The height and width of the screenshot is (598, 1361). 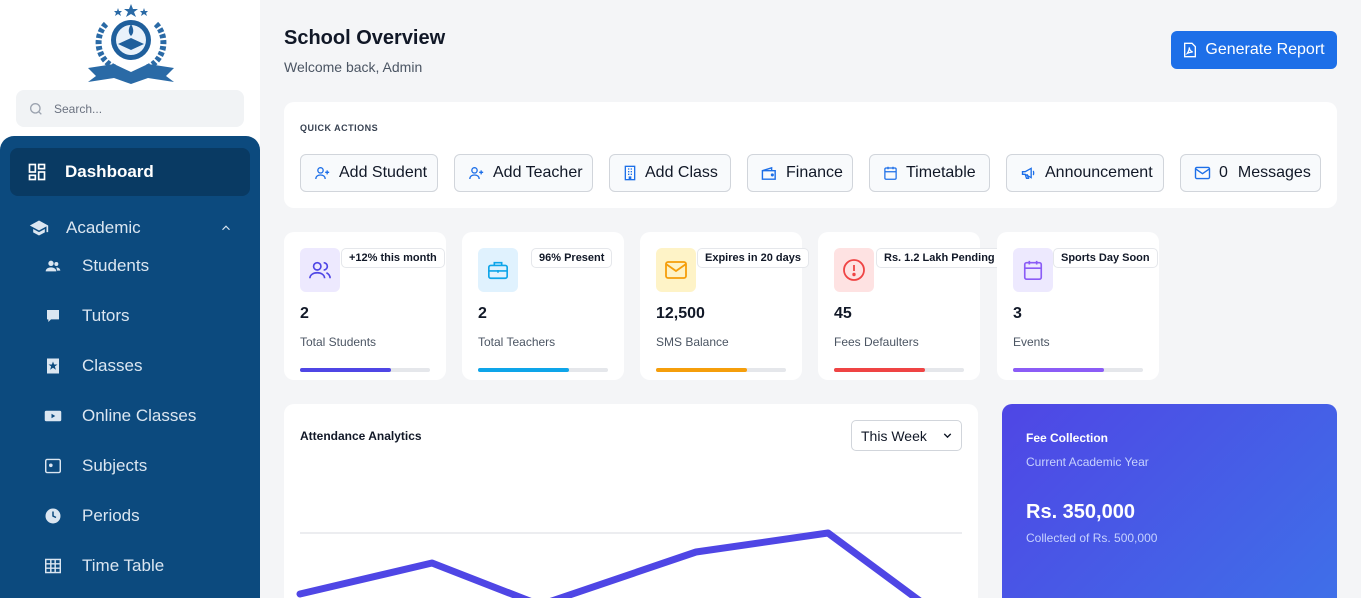 I want to click on sidebar-item-label: Dashboard, so click(x=109, y=171).